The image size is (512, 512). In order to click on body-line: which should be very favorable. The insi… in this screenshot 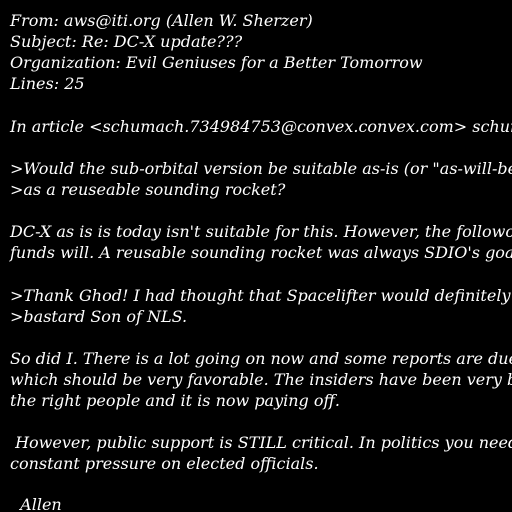, I will do `click(261, 379)`.